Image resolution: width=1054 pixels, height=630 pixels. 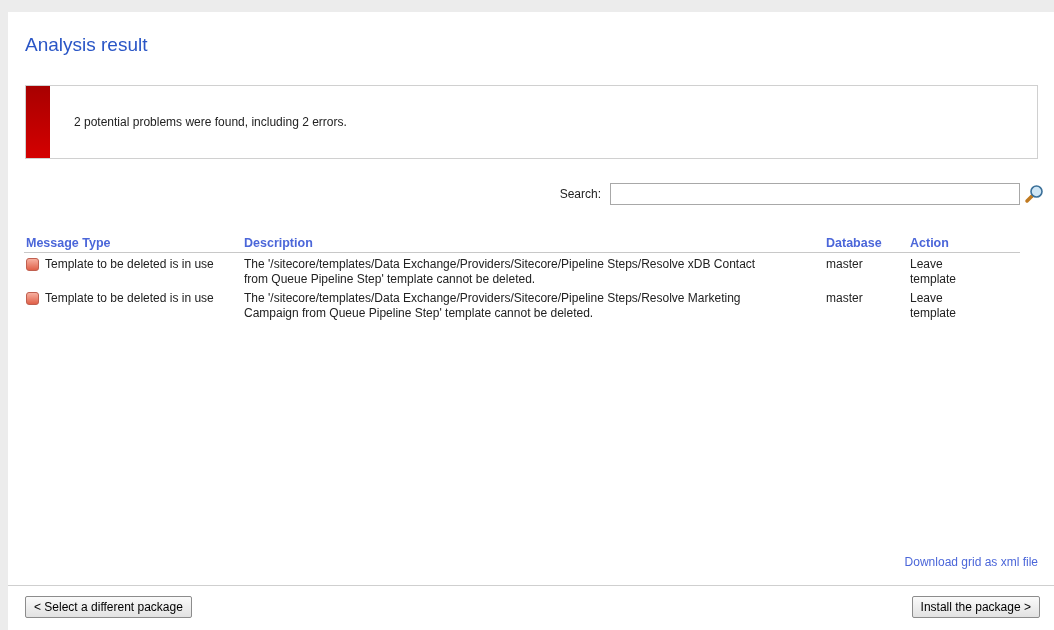 What do you see at coordinates (580, 194) in the screenshot?
I see `search-label: Search:` at bounding box center [580, 194].